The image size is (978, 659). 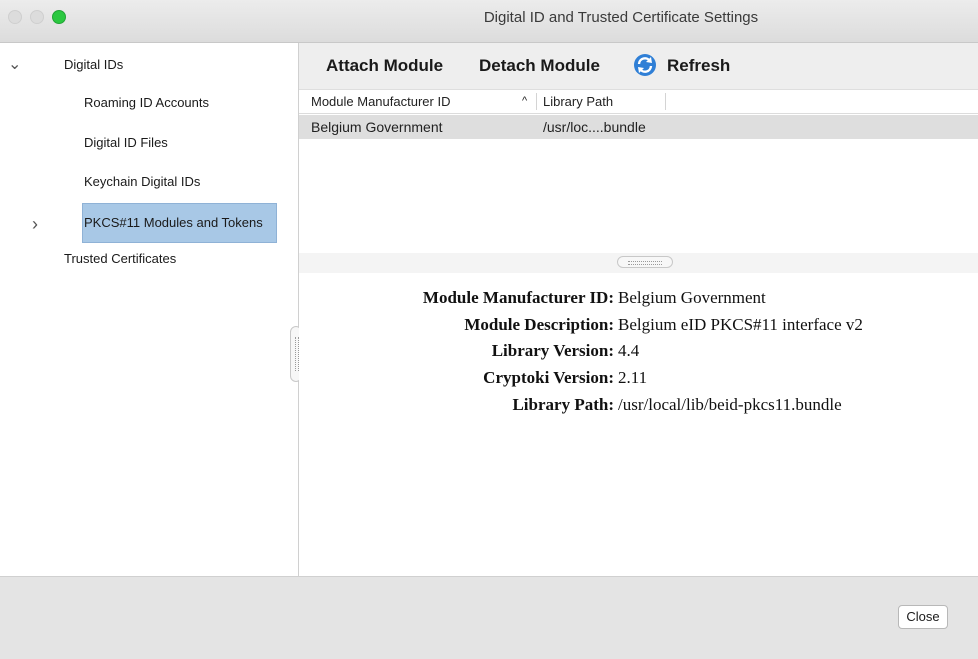 What do you see at coordinates (120, 258) in the screenshot?
I see `sidebar-item-trusted-certificates: Trusted Certificates` at bounding box center [120, 258].